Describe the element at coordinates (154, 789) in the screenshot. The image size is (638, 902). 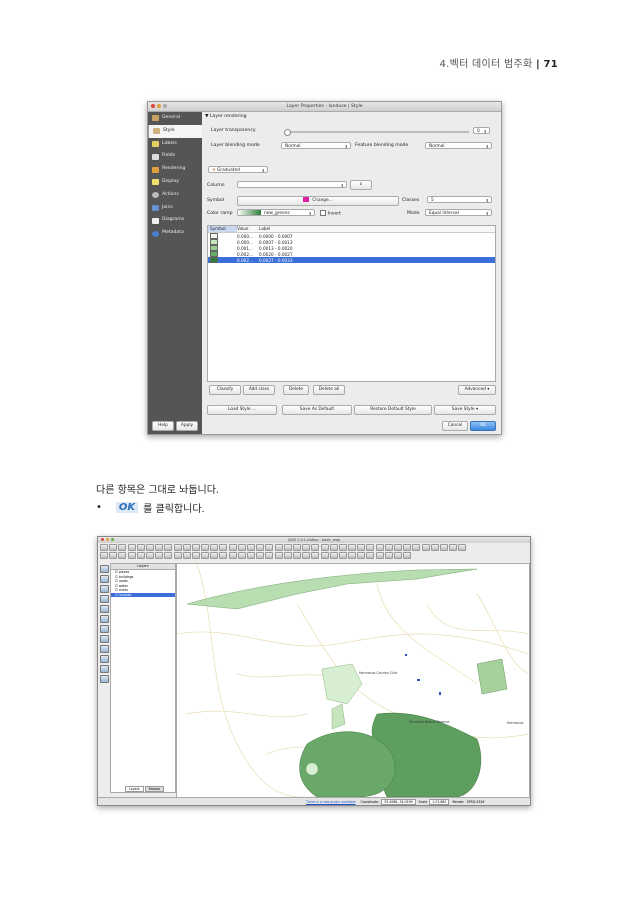
I see `tab-browse: Browse` at that location.